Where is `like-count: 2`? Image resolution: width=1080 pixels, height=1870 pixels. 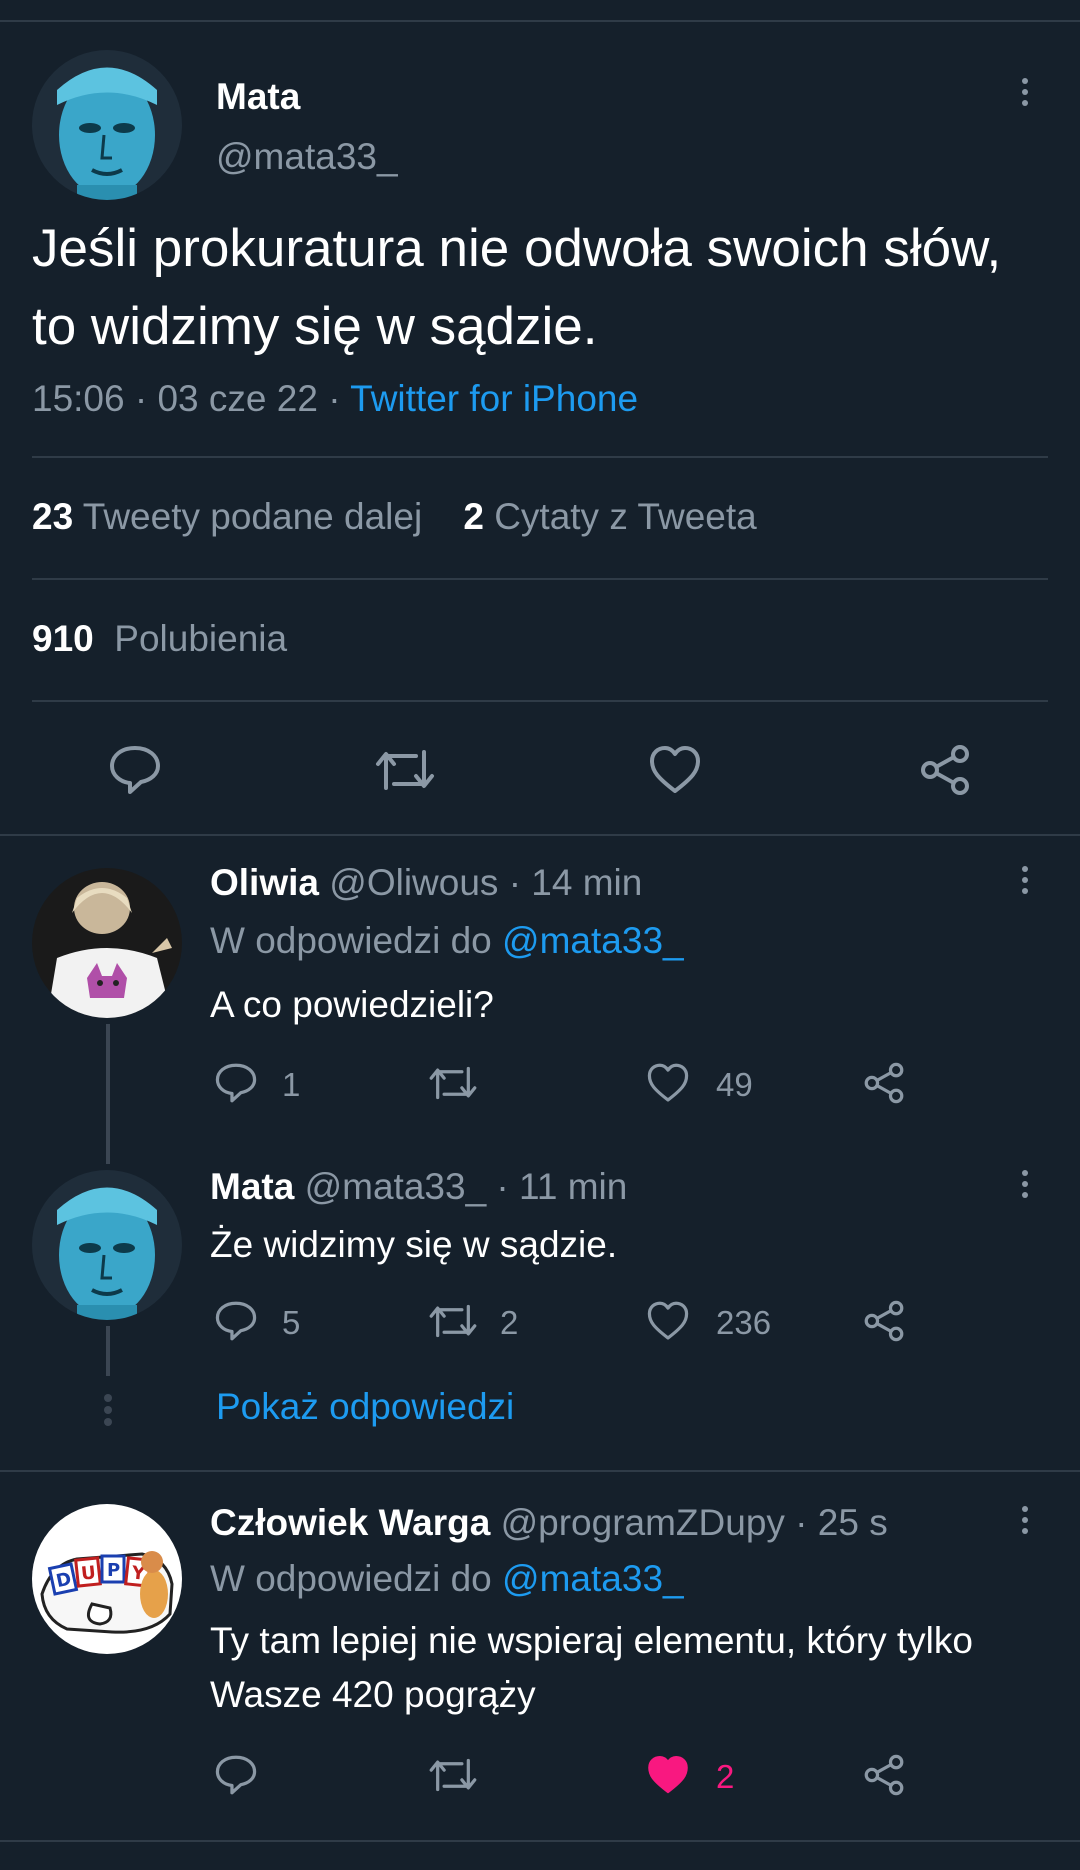
like-count: 2 is located at coordinates (725, 1776).